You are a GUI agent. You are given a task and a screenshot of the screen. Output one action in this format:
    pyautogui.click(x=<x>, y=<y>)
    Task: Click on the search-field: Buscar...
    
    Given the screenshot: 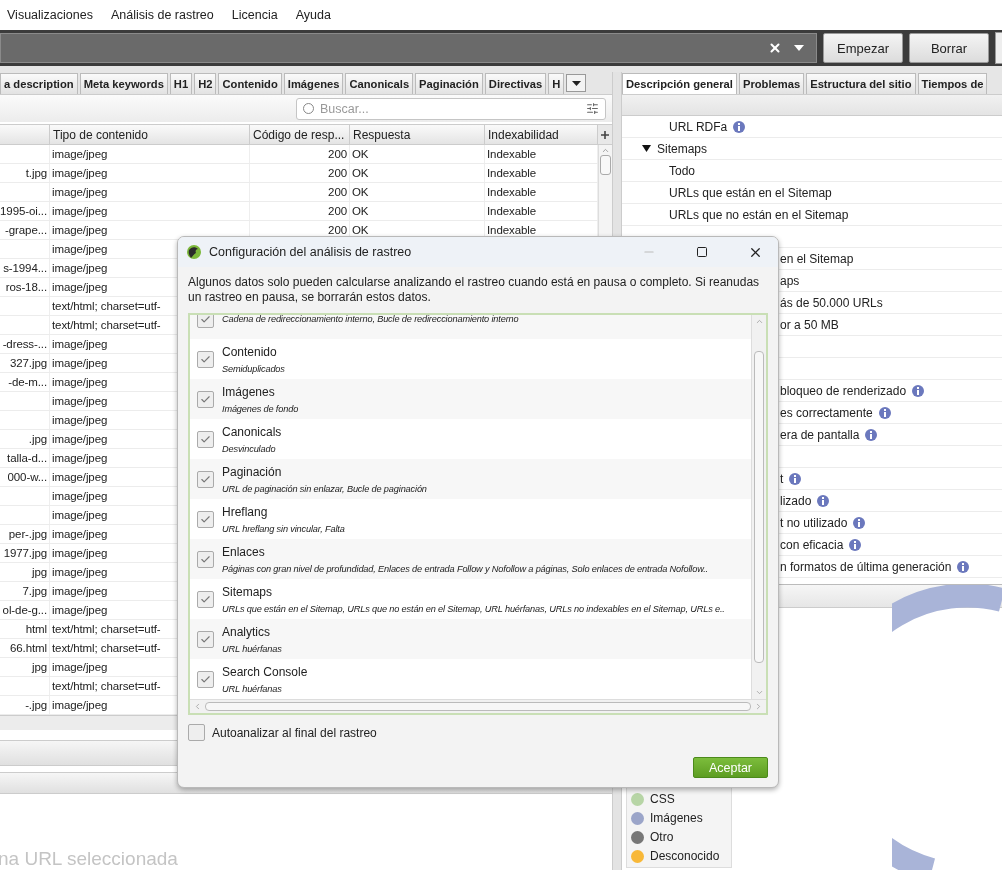 What is the action you would take?
    pyautogui.click(x=450, y=108)
    